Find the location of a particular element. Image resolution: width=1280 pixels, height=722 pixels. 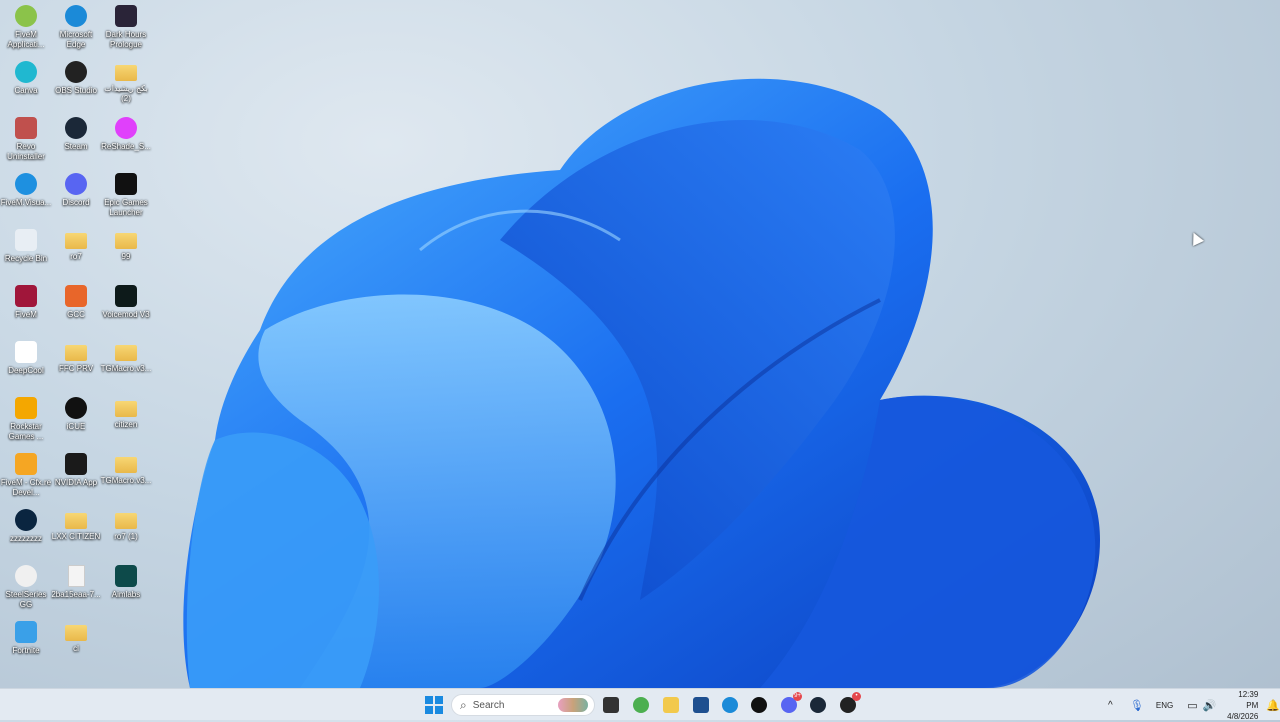

desktop-icon: GCC is located at coordinates (76, 302).